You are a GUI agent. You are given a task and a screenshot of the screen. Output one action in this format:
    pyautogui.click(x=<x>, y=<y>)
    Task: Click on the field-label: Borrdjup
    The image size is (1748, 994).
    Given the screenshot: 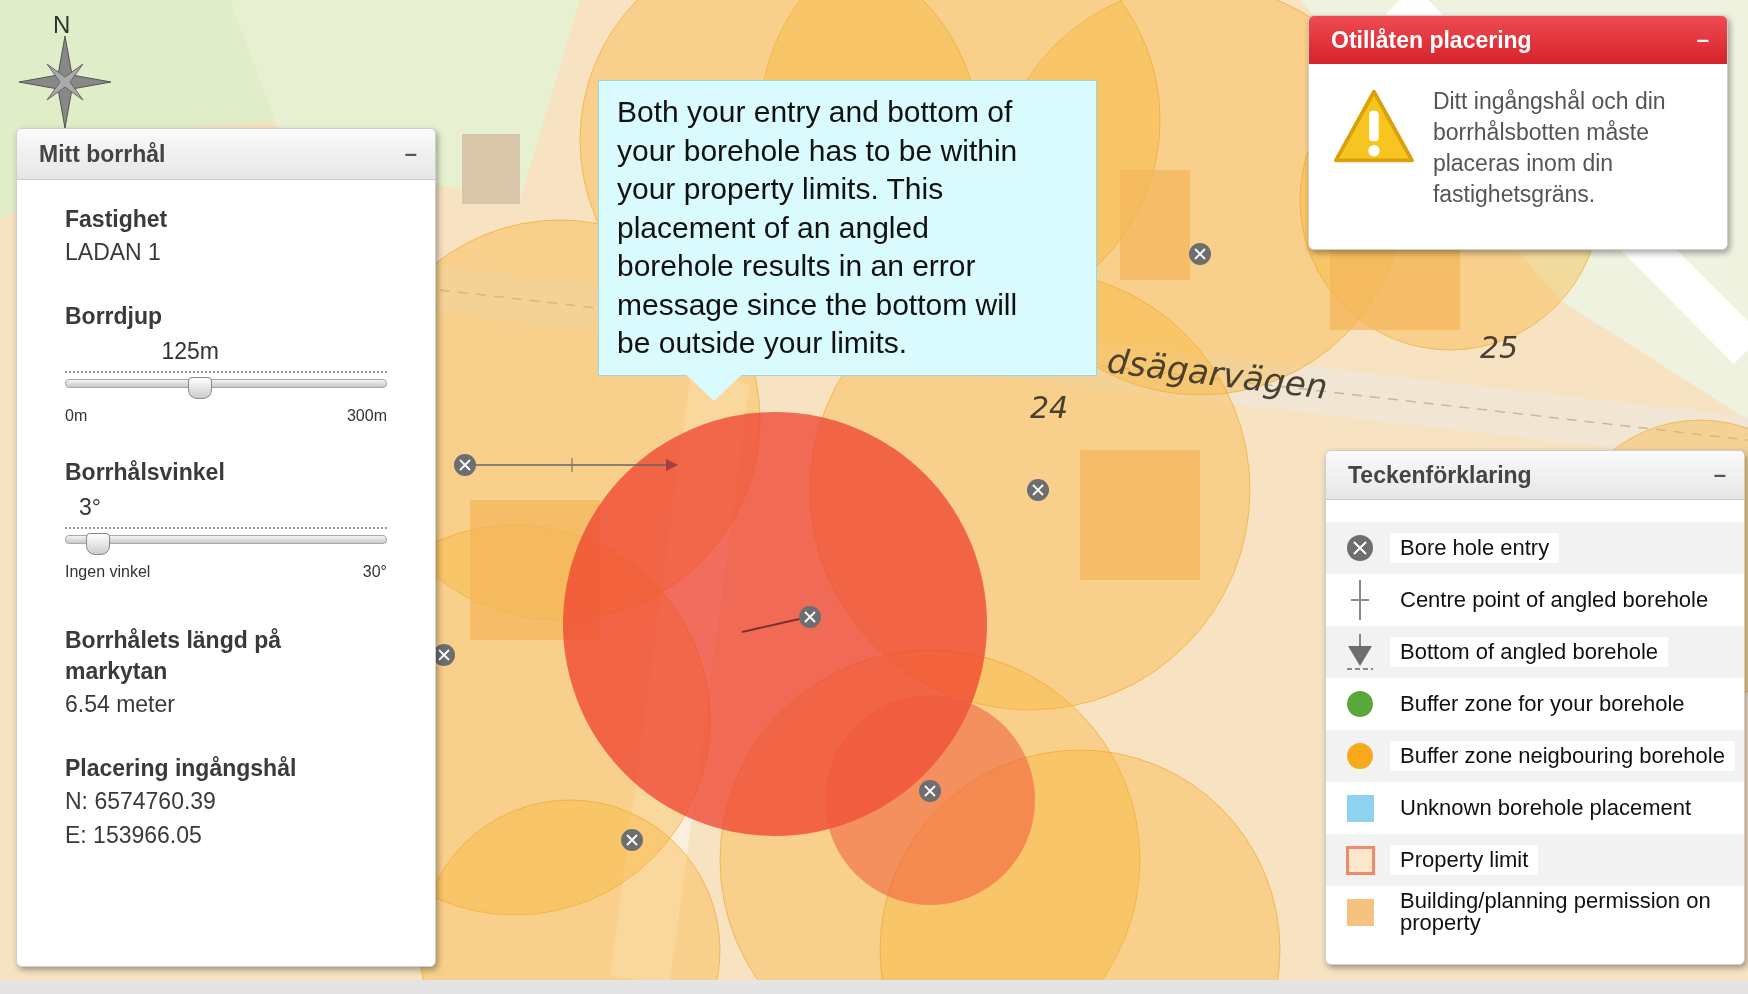 What is the action you would take?
    pyautogui.click(x=114, y=316)
    